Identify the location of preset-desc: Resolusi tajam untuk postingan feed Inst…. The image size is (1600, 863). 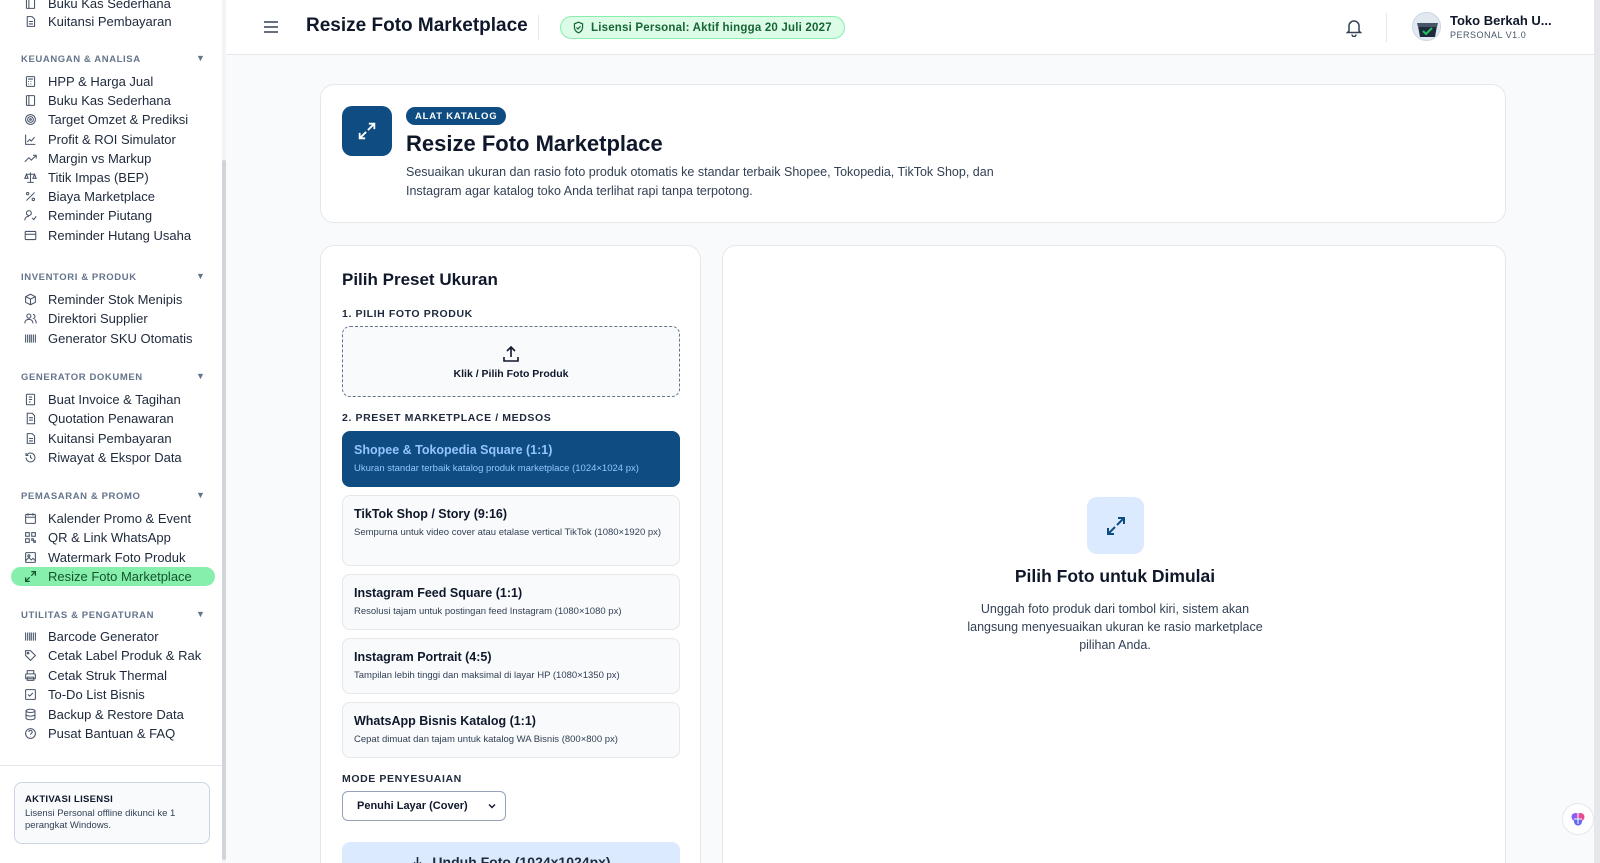
(488, 611).